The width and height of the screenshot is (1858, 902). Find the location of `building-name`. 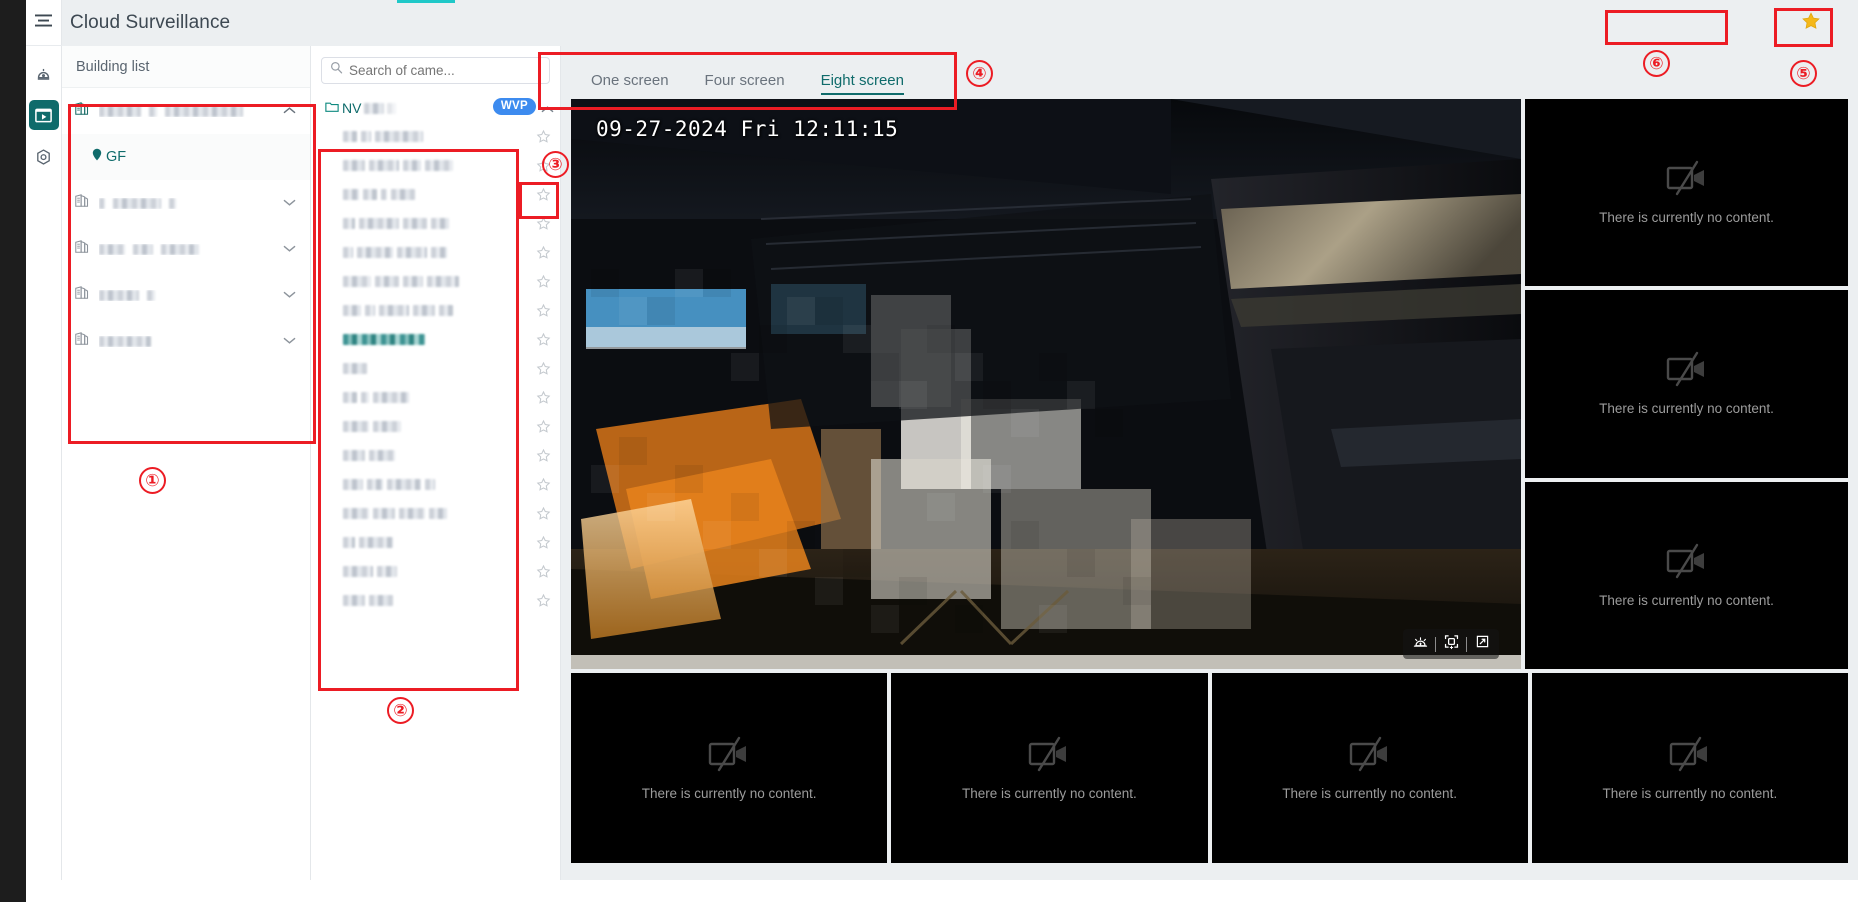

building-name is located at coordinates (186, 203).